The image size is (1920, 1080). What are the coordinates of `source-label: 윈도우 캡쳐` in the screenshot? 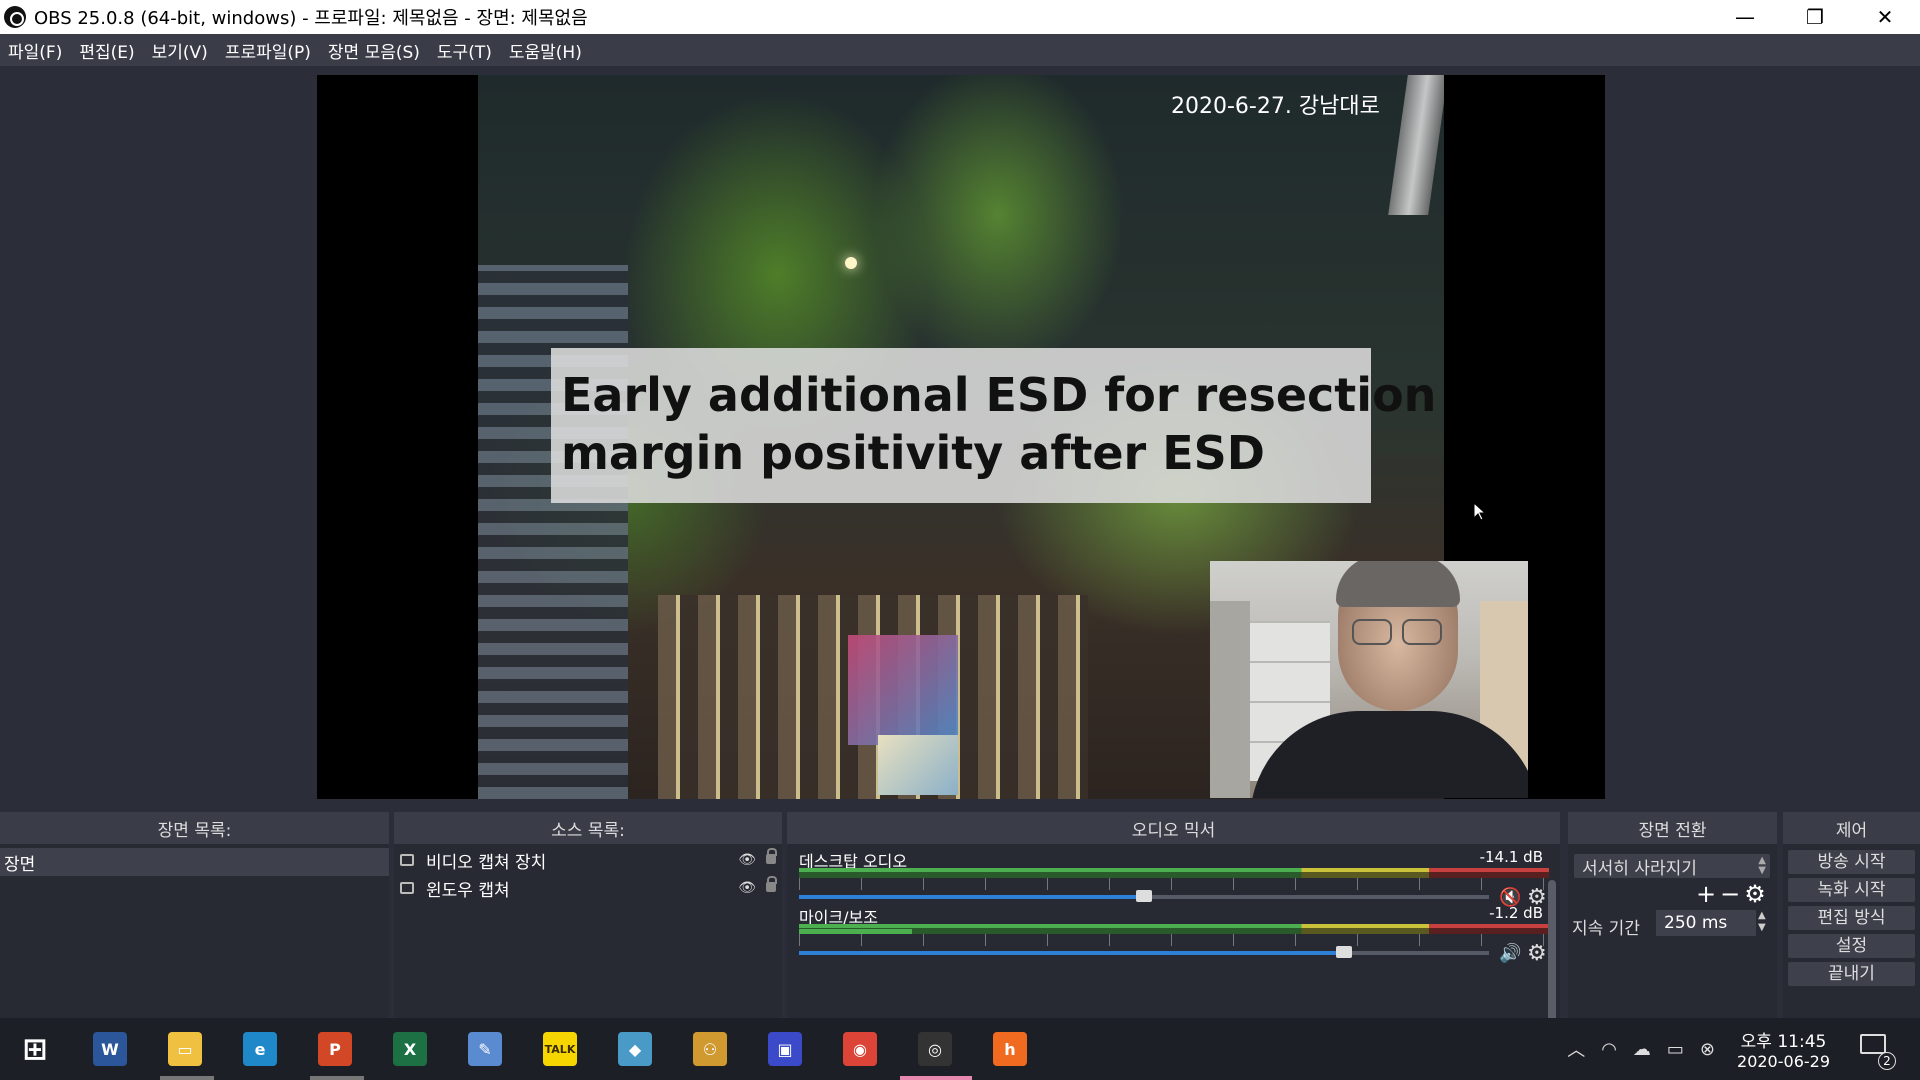 It's located at (468, 890).